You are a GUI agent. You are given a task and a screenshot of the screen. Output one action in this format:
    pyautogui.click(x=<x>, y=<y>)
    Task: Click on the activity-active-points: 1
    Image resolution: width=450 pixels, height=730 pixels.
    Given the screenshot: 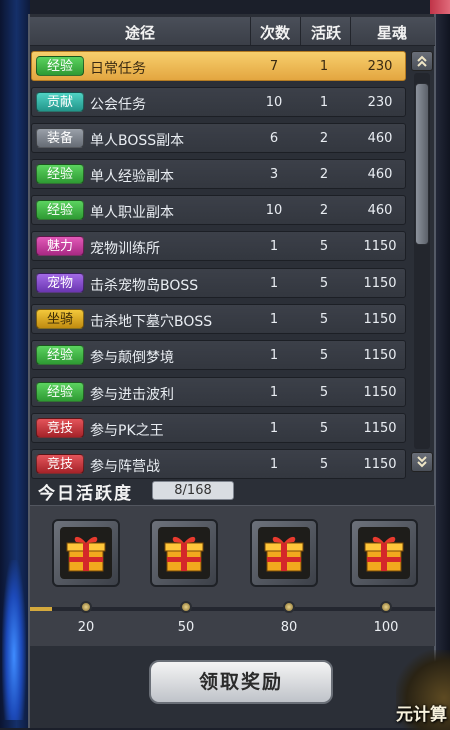 What is the action you would take?
    pyautogui.click(x=324, y=66)
    